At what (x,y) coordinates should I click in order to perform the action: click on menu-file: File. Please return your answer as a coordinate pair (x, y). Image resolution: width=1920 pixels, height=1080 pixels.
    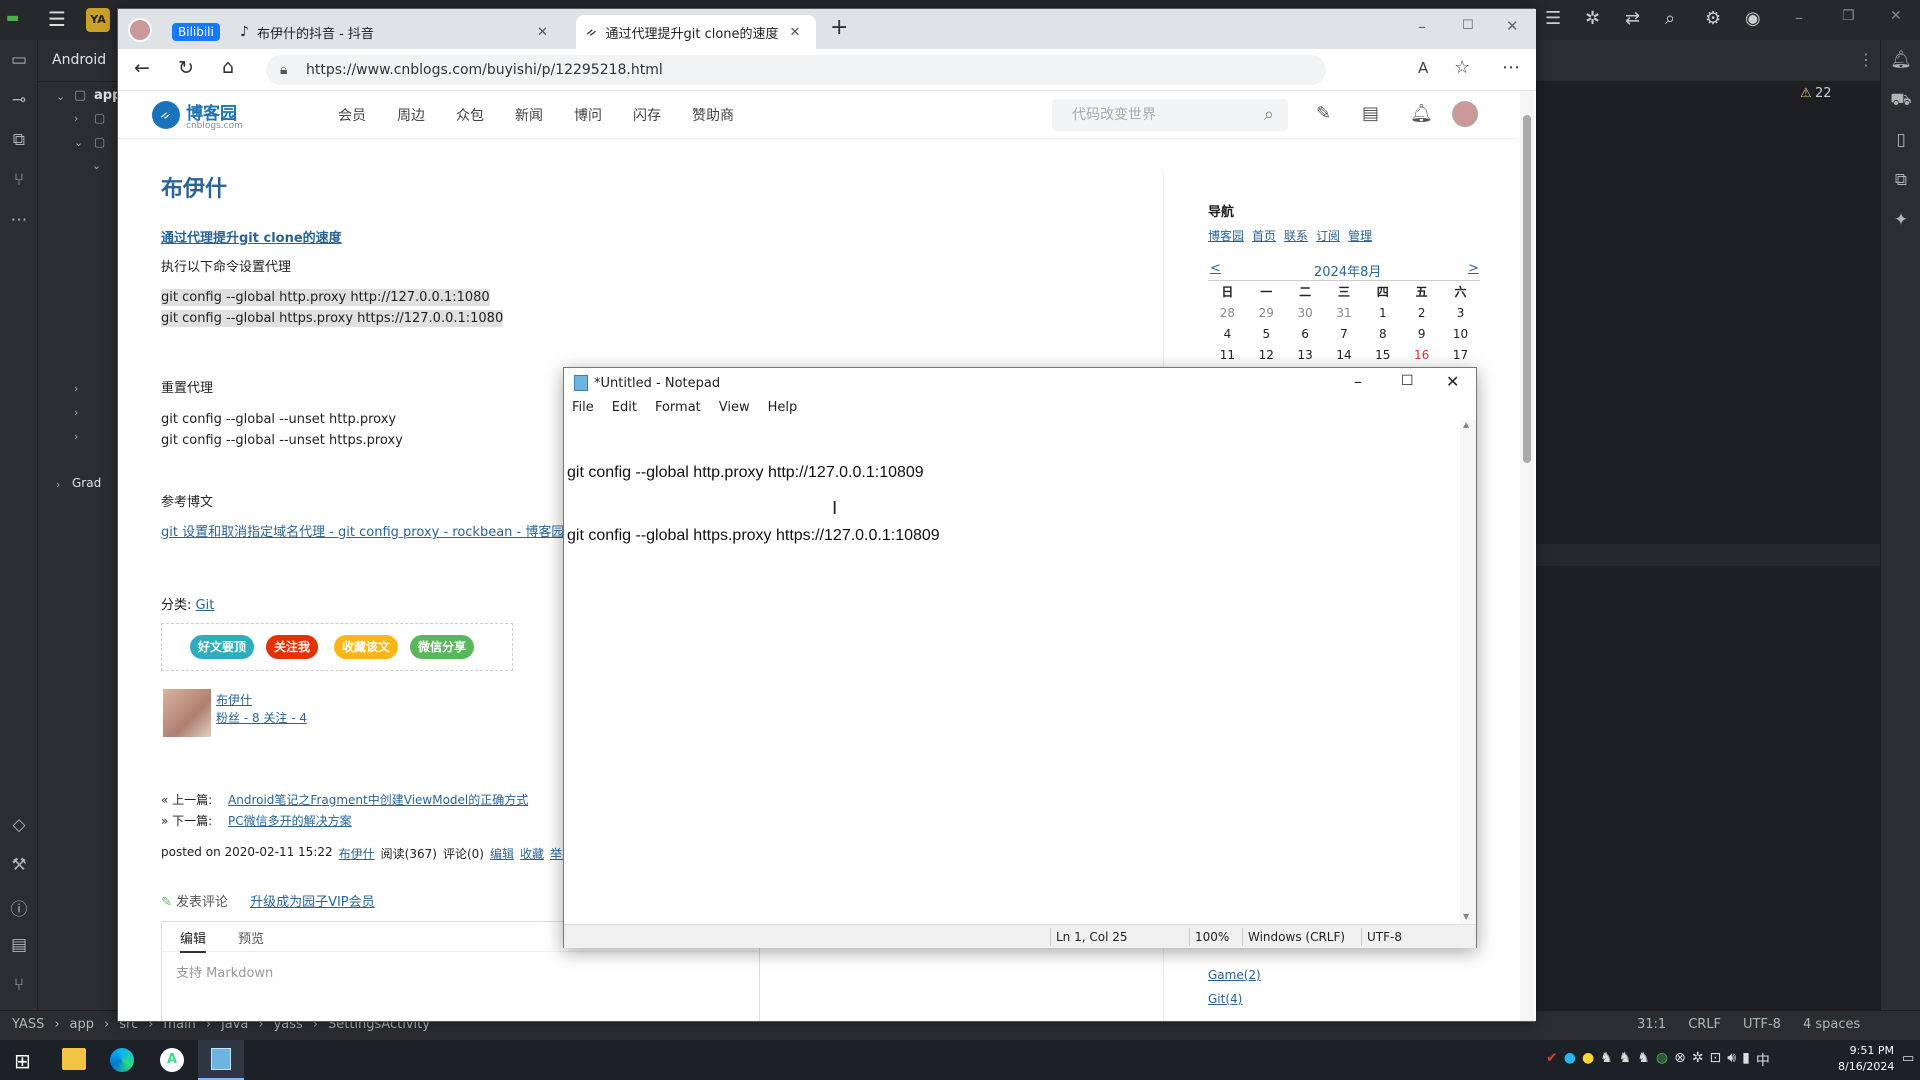
    Looking at the image, I should click on (583, 410).